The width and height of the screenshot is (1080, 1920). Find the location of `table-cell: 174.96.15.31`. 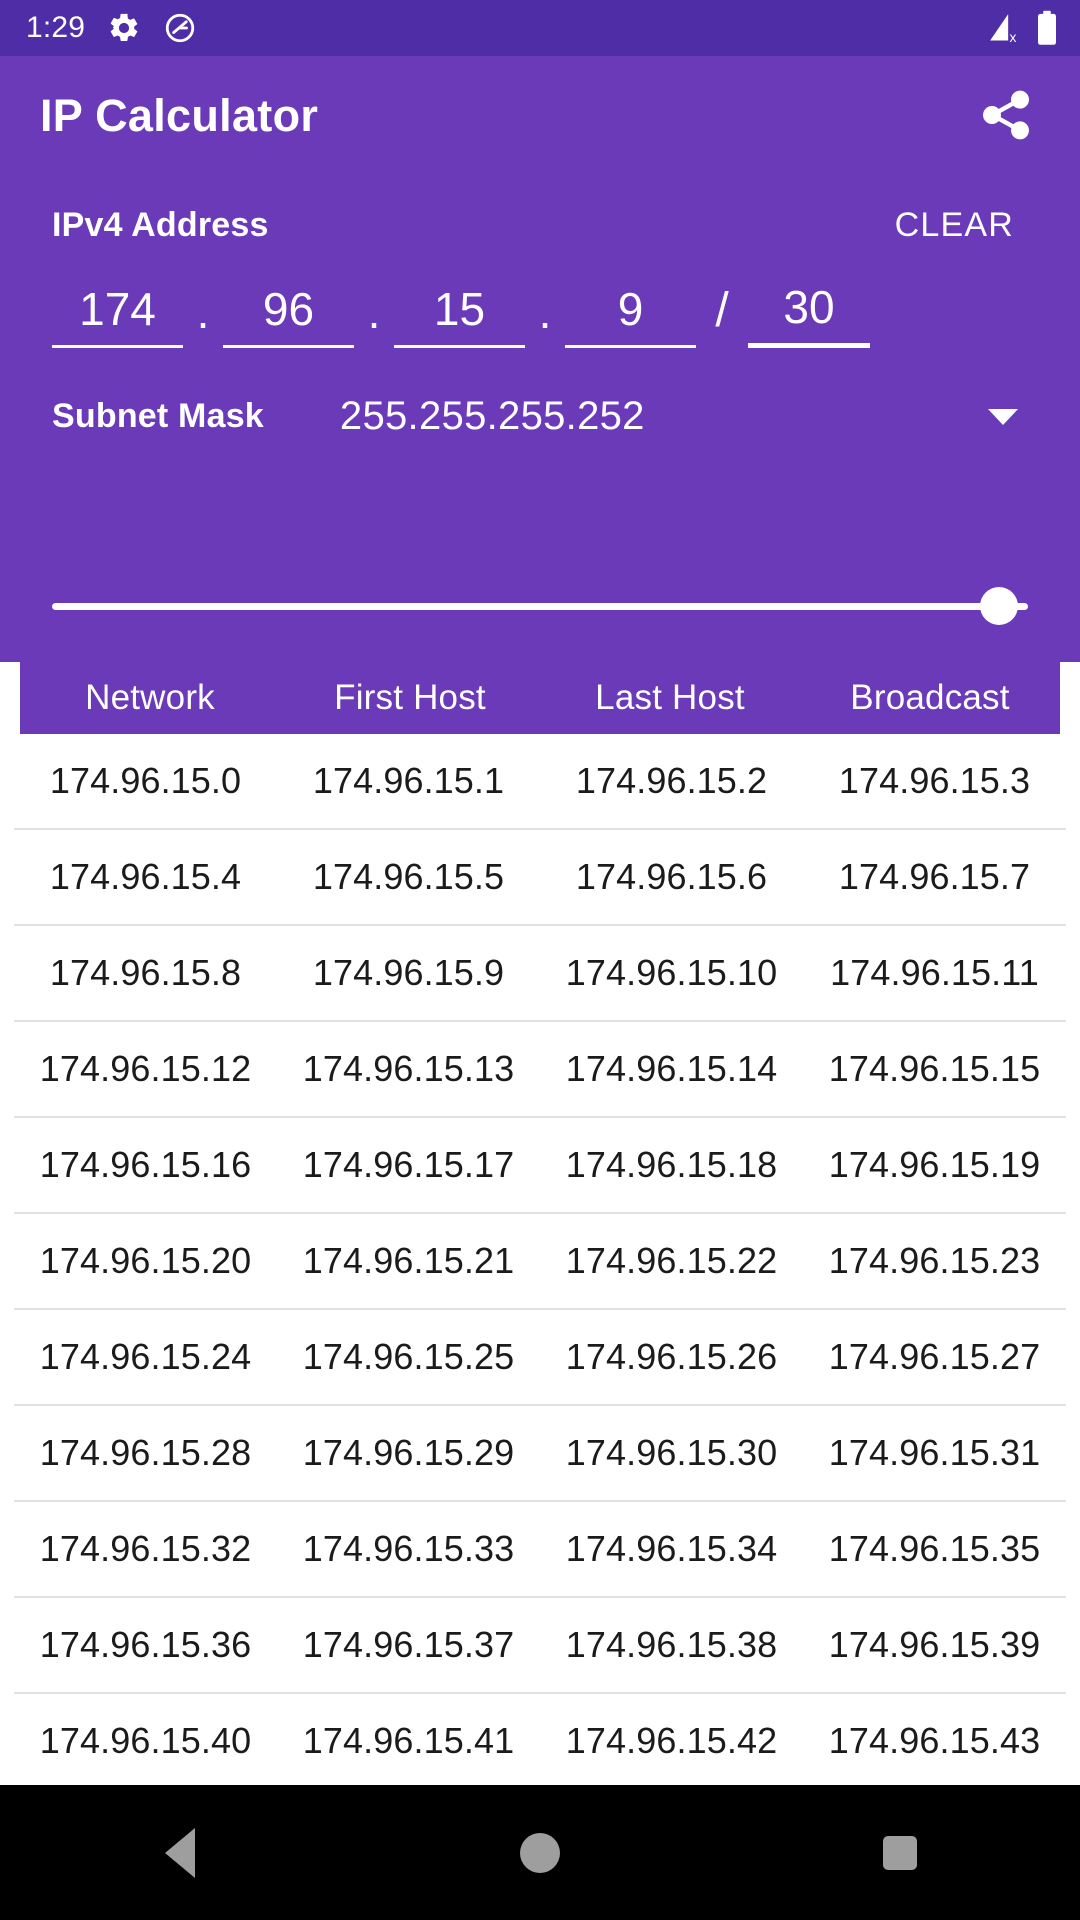

table-cell: 174.96.15.31 is located at coordinates (934, 1452).